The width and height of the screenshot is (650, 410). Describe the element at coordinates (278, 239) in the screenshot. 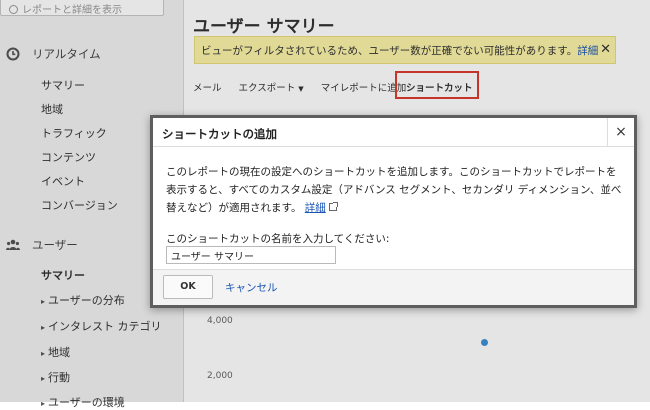

I see `shortcut-name-label: このショートカットの名前を入力してください:` at that location.